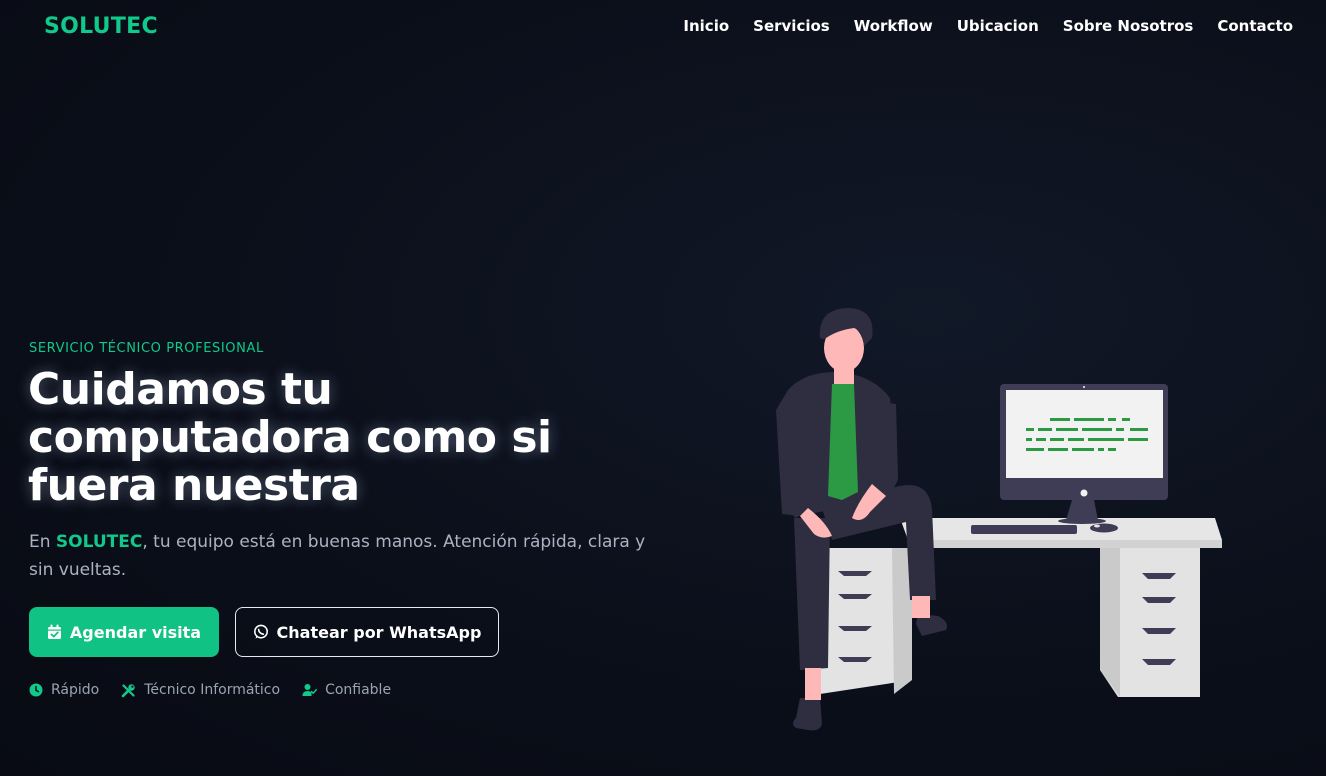 The width and height of the screenshot is (1326, 776). I want to click on hero-eyebrow: SERVICIO TÉCNICO PROFESIONAL, so click(146, 348).